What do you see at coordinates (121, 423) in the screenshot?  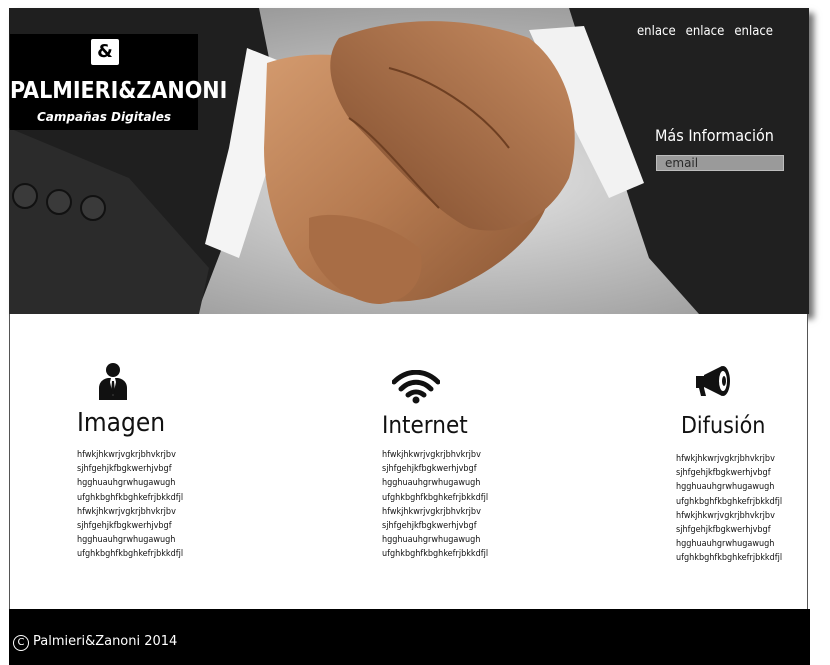 I see `feature-title: Imagen` at bounding box center [121, 423].